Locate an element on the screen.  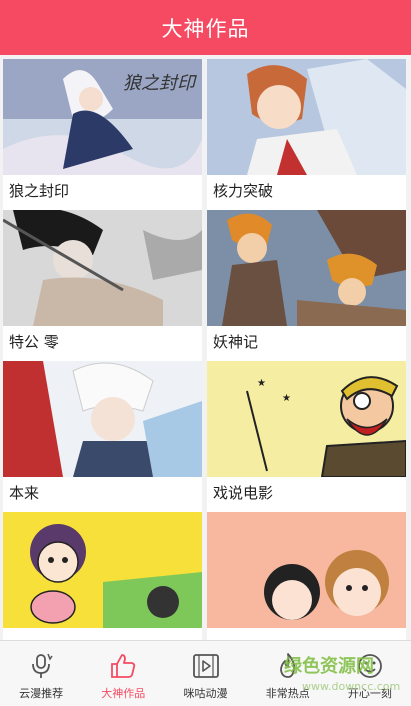
tab-happy-moment: 开心一刻 is located at coordinates (370, 673).